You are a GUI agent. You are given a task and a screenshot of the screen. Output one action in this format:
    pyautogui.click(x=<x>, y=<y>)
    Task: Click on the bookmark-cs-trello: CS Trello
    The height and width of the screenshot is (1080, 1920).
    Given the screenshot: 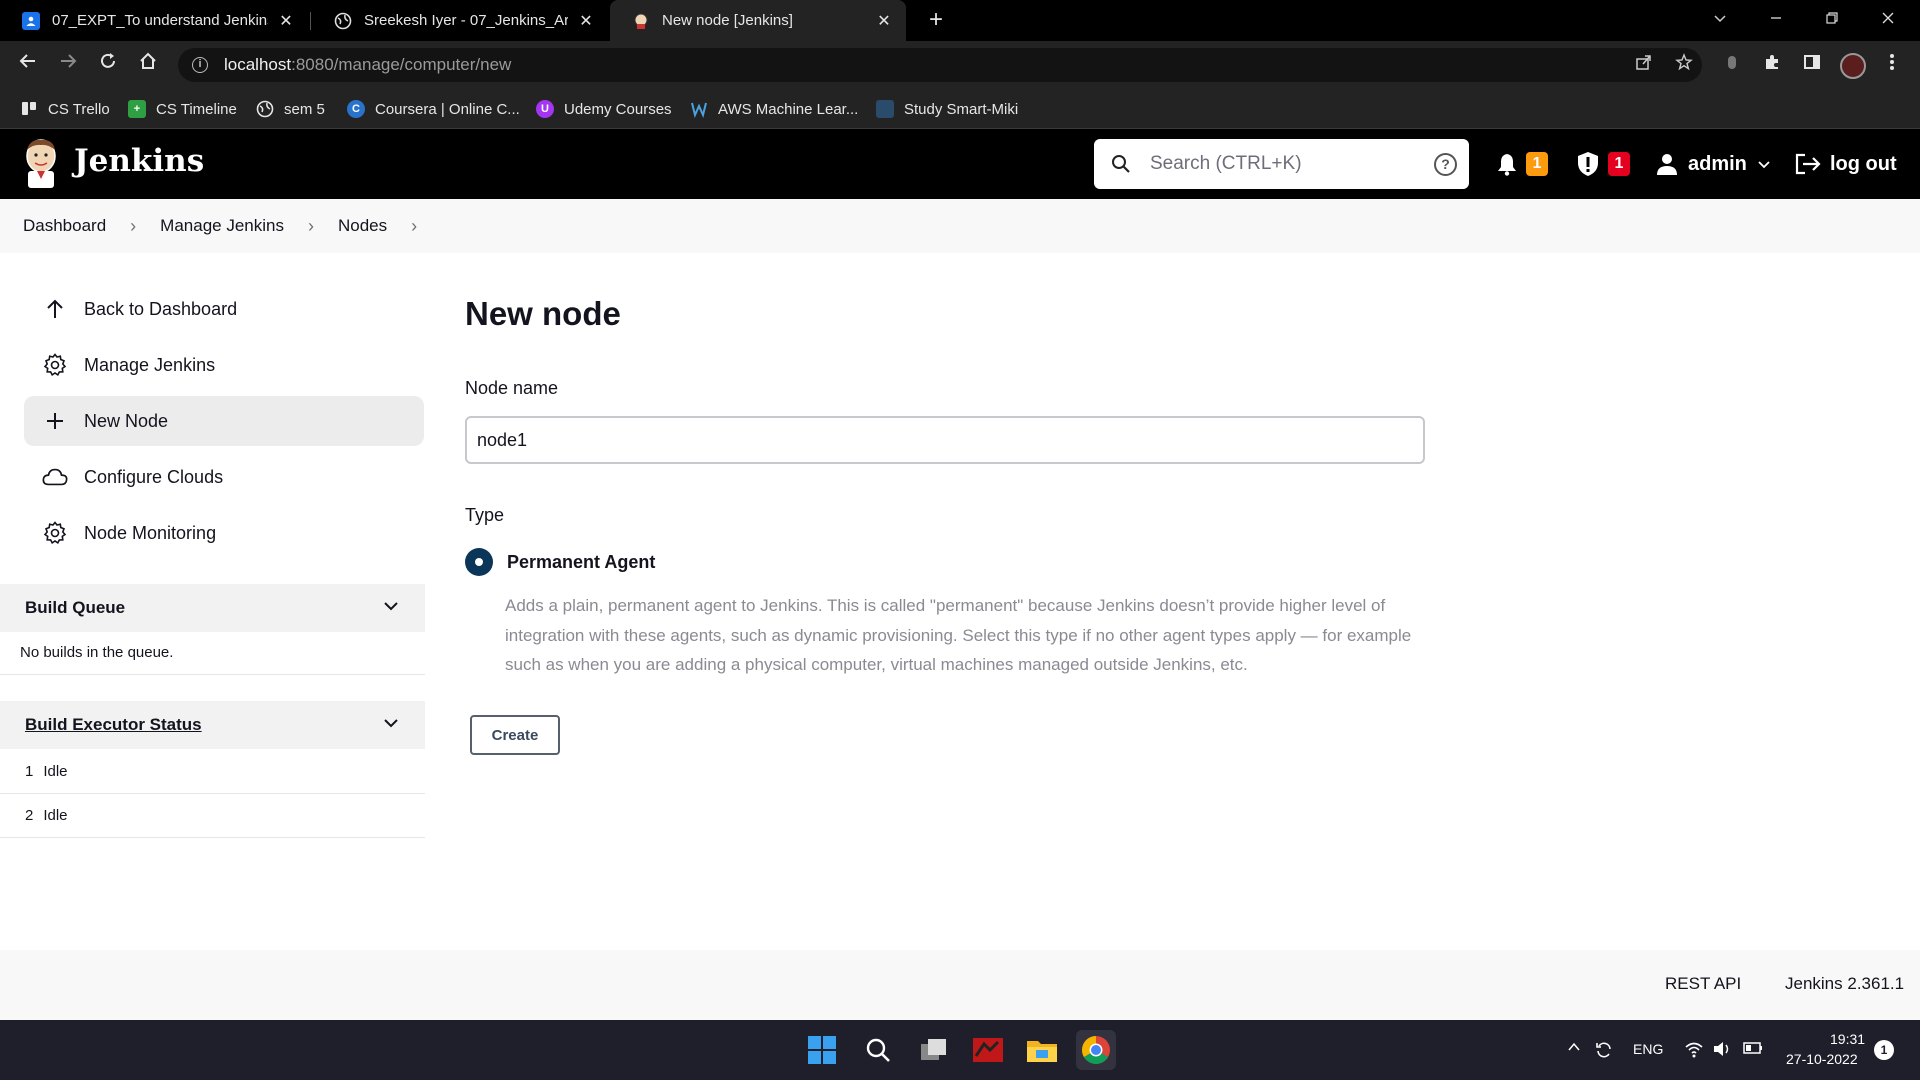 What is the action you would take?
    pyautogui.click(x=65, y=109)
    